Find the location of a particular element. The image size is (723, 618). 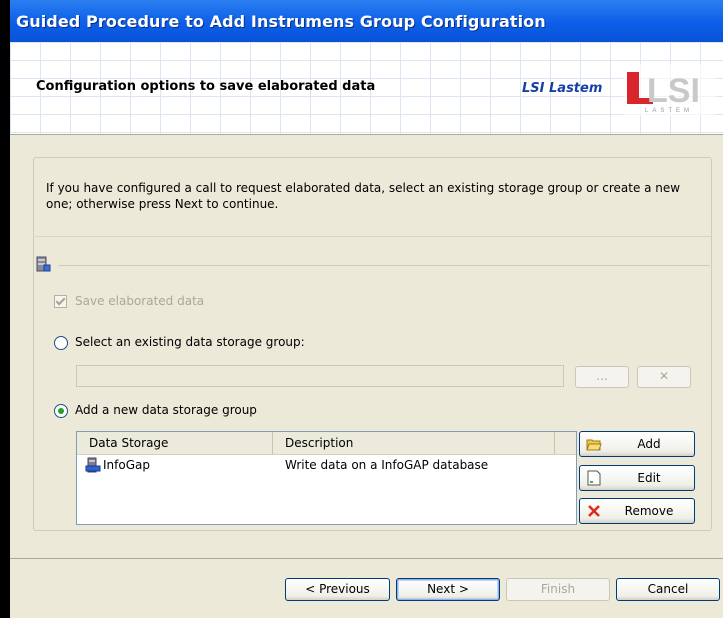

save-elaborated-label: Save elaborated data is located at coordinates (140, 301).